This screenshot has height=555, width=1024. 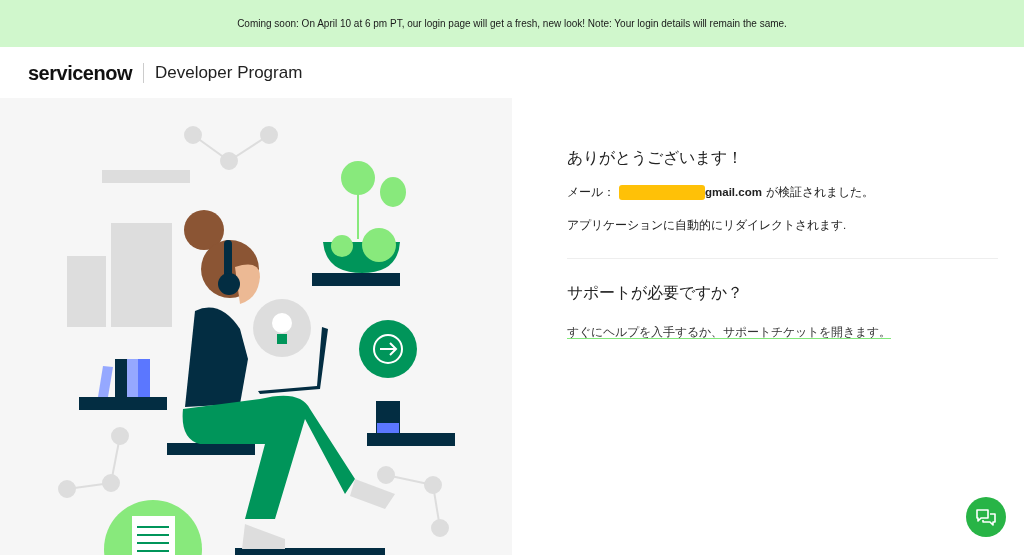 What do you see at coordinates (228, 72) in the screenshot?
I see `product-name: Developer Program` at bounding box center [228, 72].